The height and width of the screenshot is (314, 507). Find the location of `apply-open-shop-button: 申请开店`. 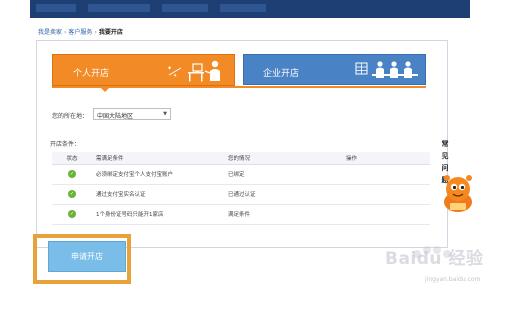

apply-open-shop-button: 申请开店 is located at coordinates (87, 256).